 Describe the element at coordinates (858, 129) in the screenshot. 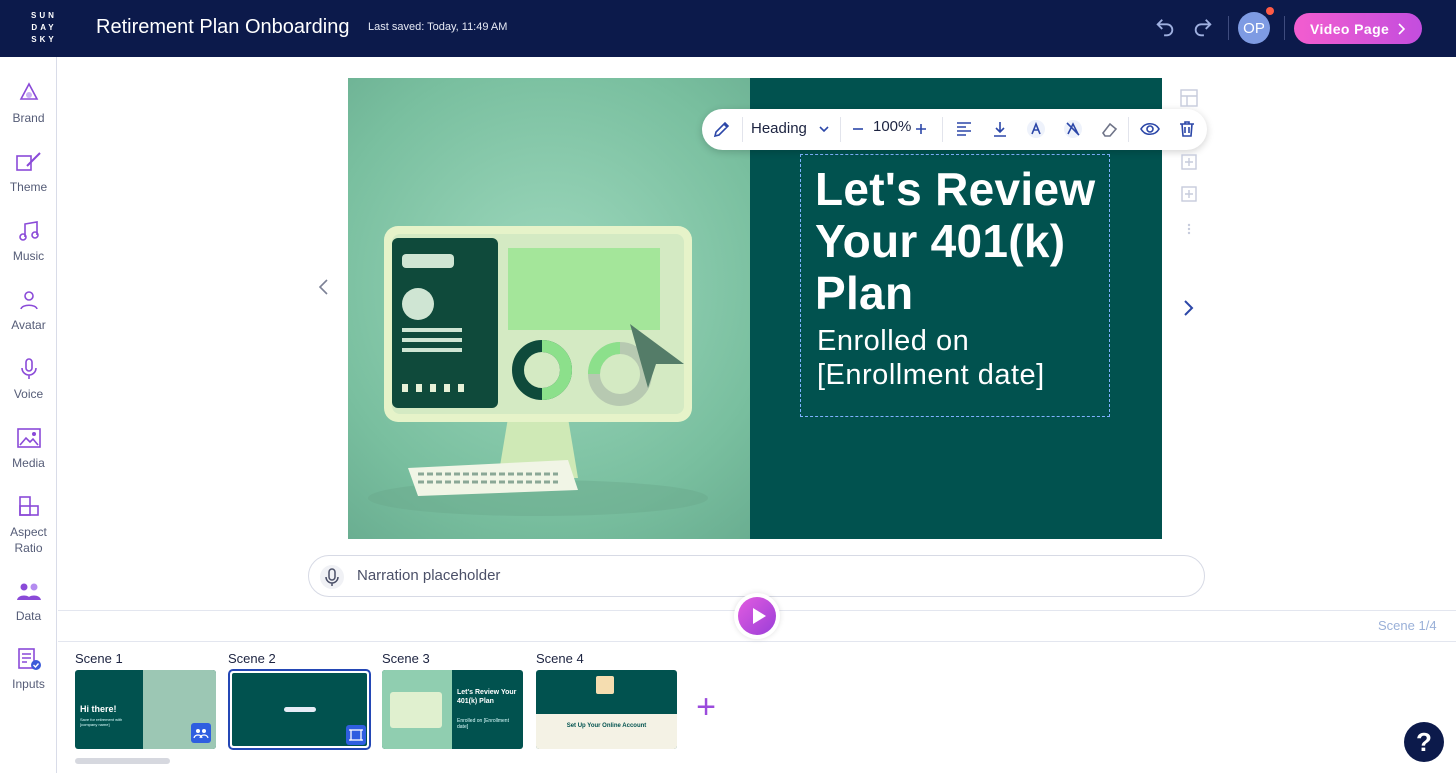

I see `minus-icon` at that location.